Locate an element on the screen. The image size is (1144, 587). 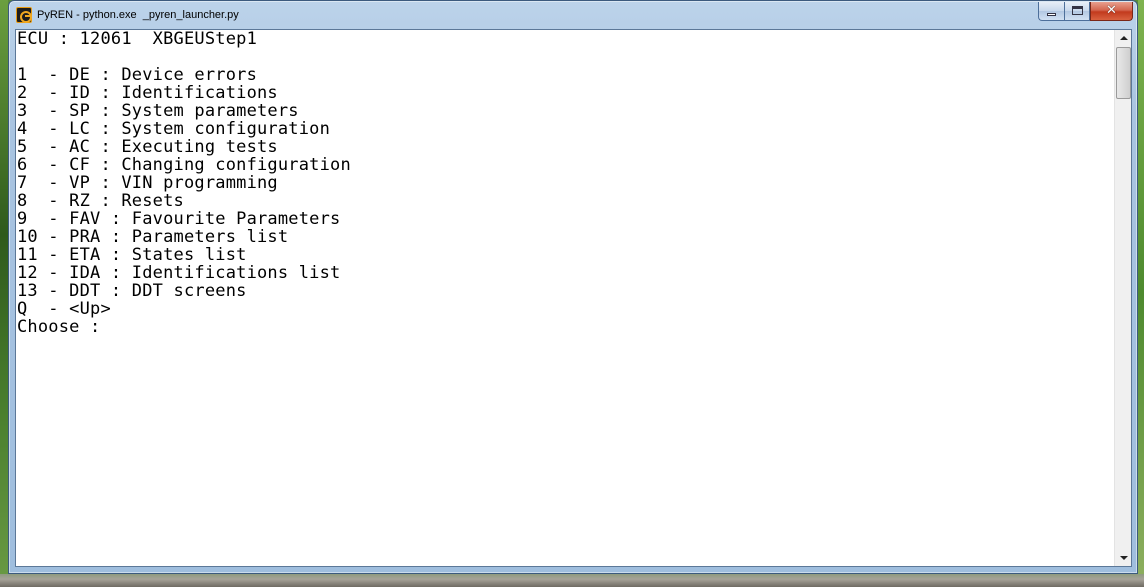
desktop-background-right is located at coordinates (1141, 293).